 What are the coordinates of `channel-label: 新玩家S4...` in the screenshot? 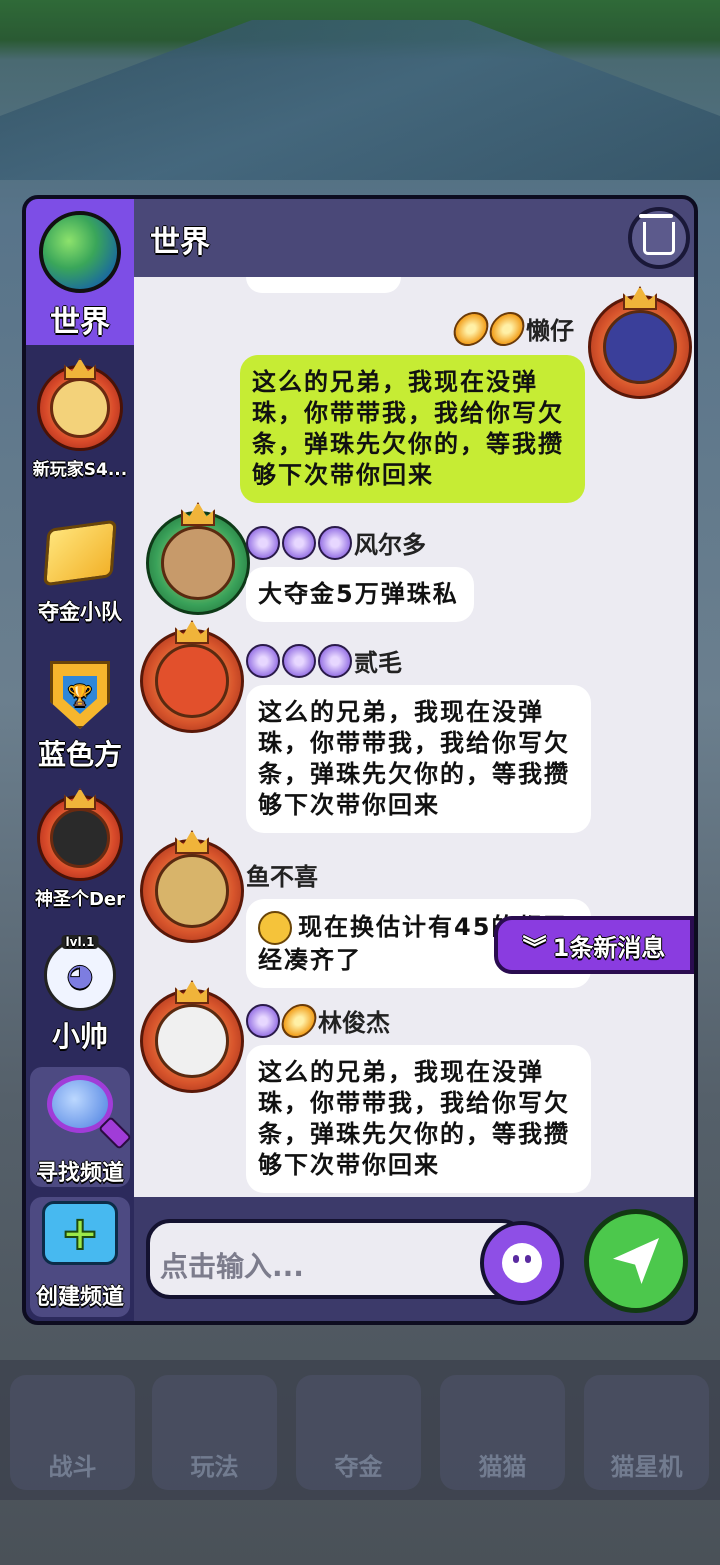 It's located at (80, 470).